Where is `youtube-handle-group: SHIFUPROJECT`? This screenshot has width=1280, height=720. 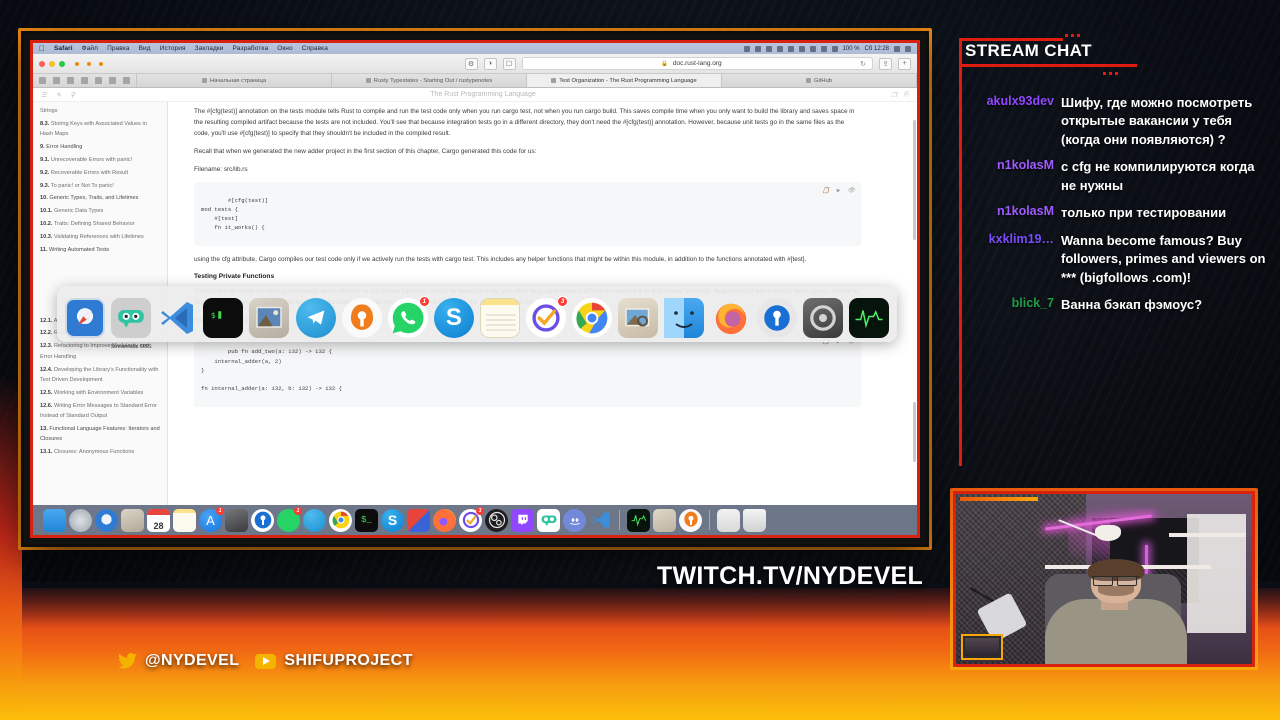 youtube-handle-group: SHIFUPROJECT is located at coordinates (333, 661).